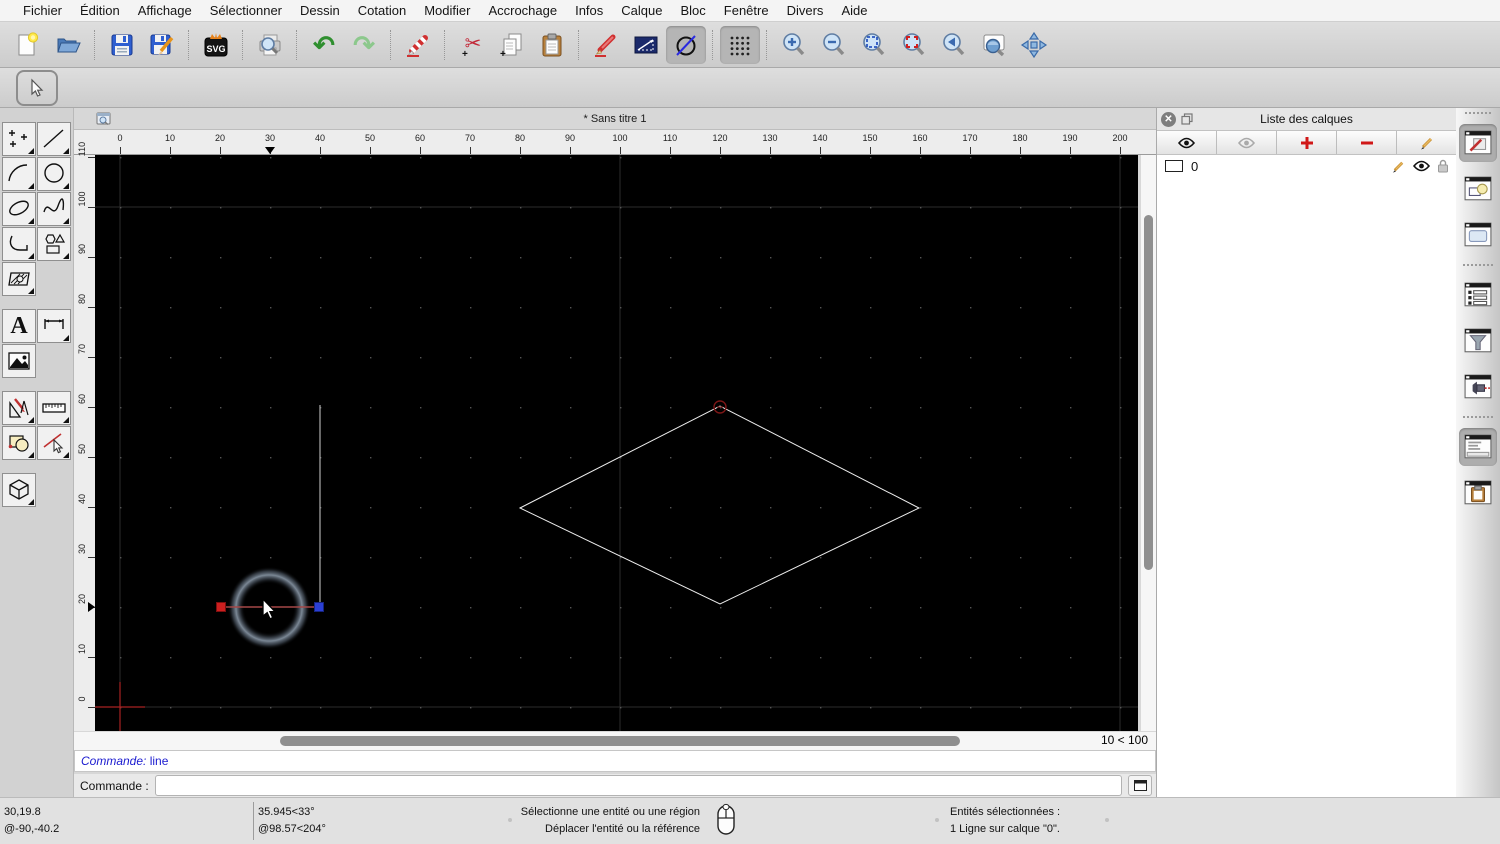 The width and height of the screenshot is (1500, 844). Describe the element at coordinates (54, 408) in the screenshot. I see `measure-tool-button` at that location.